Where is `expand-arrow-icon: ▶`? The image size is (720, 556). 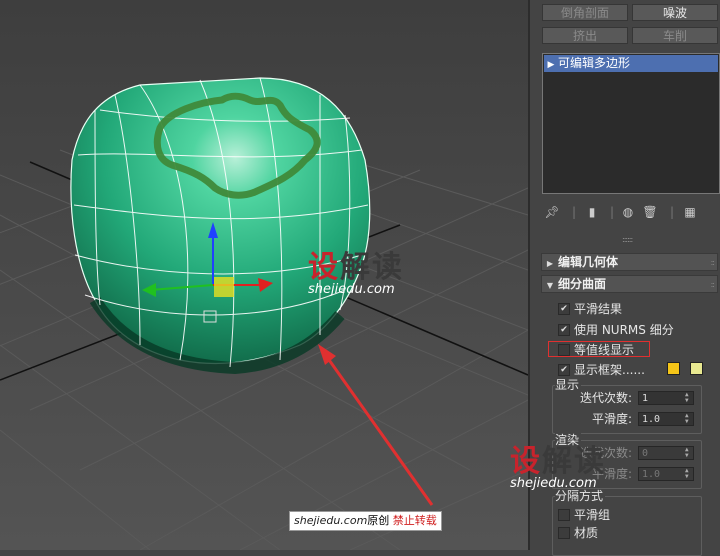
expand-arrow-icon: ▶ is located at coordinates (551, 65).